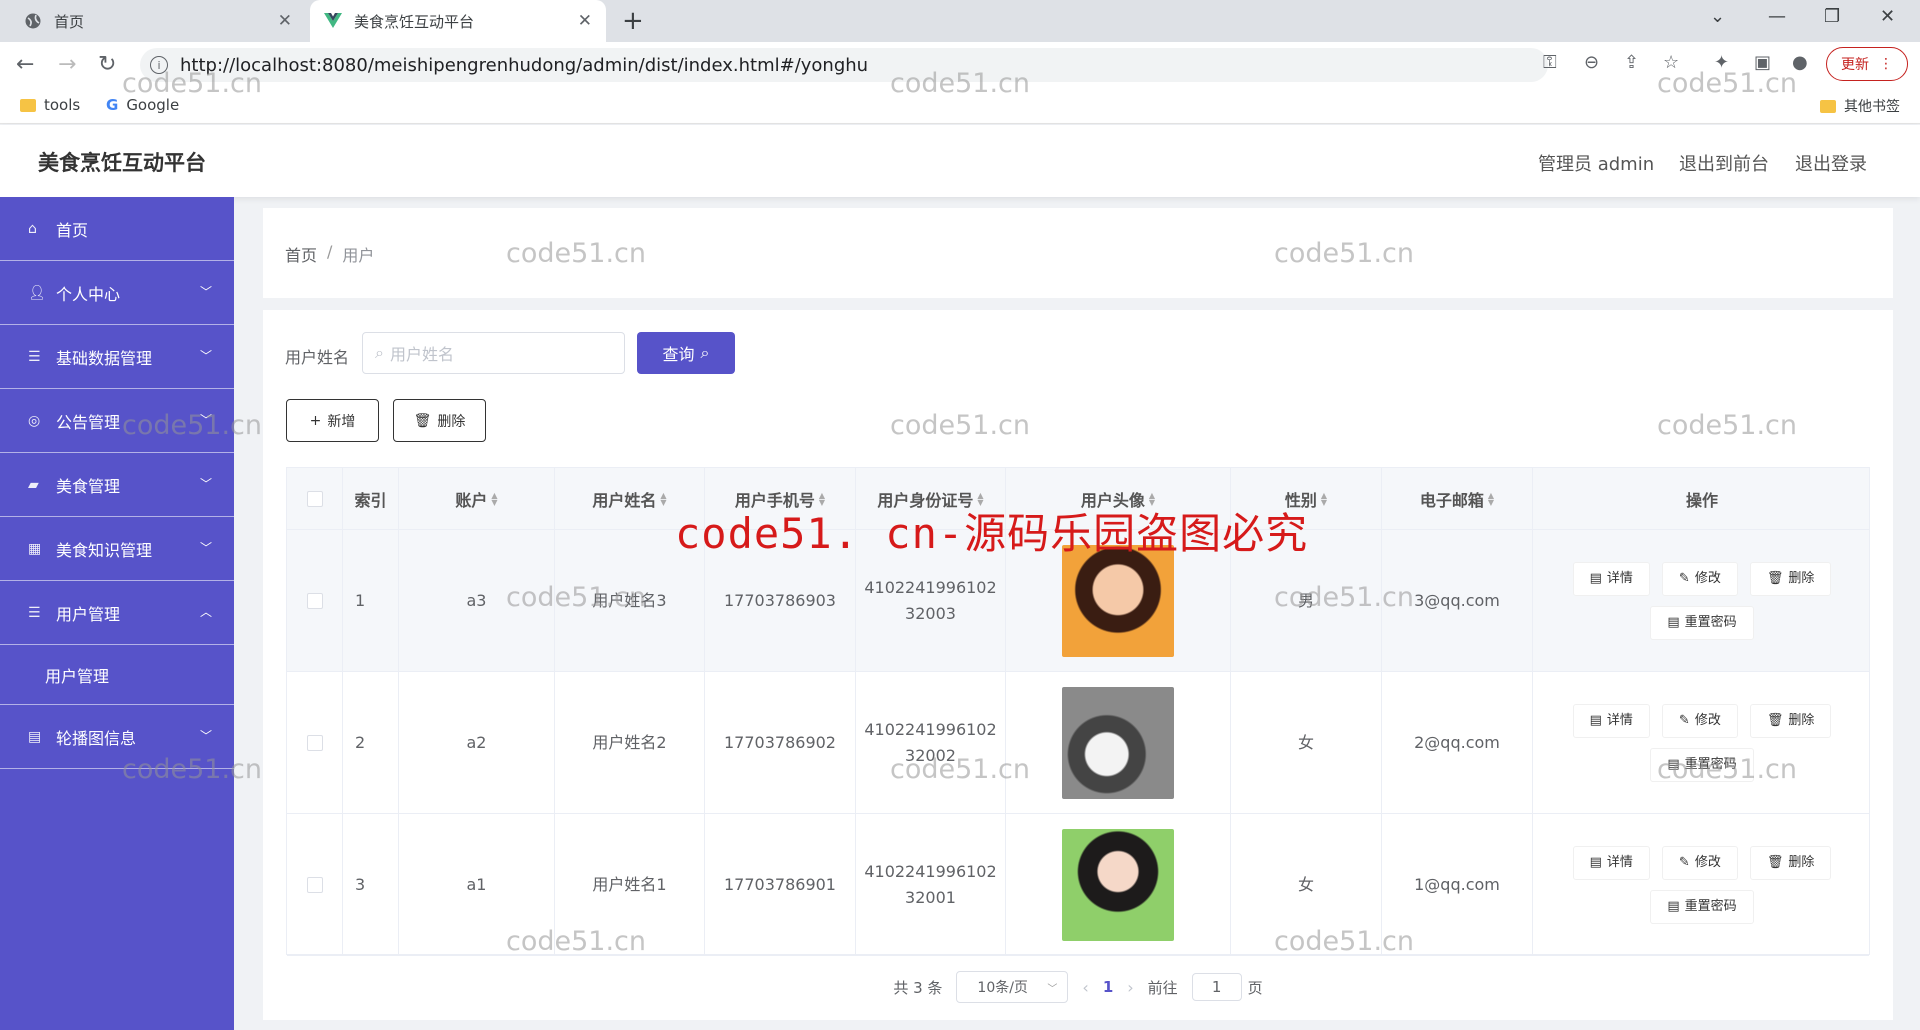 The width and height of the screenshot is (1920, 1030). What do you see at coordinates (317, 357) in the screenshot?
I see `search-label: 用户姓名` at bounding box center [317, 357].